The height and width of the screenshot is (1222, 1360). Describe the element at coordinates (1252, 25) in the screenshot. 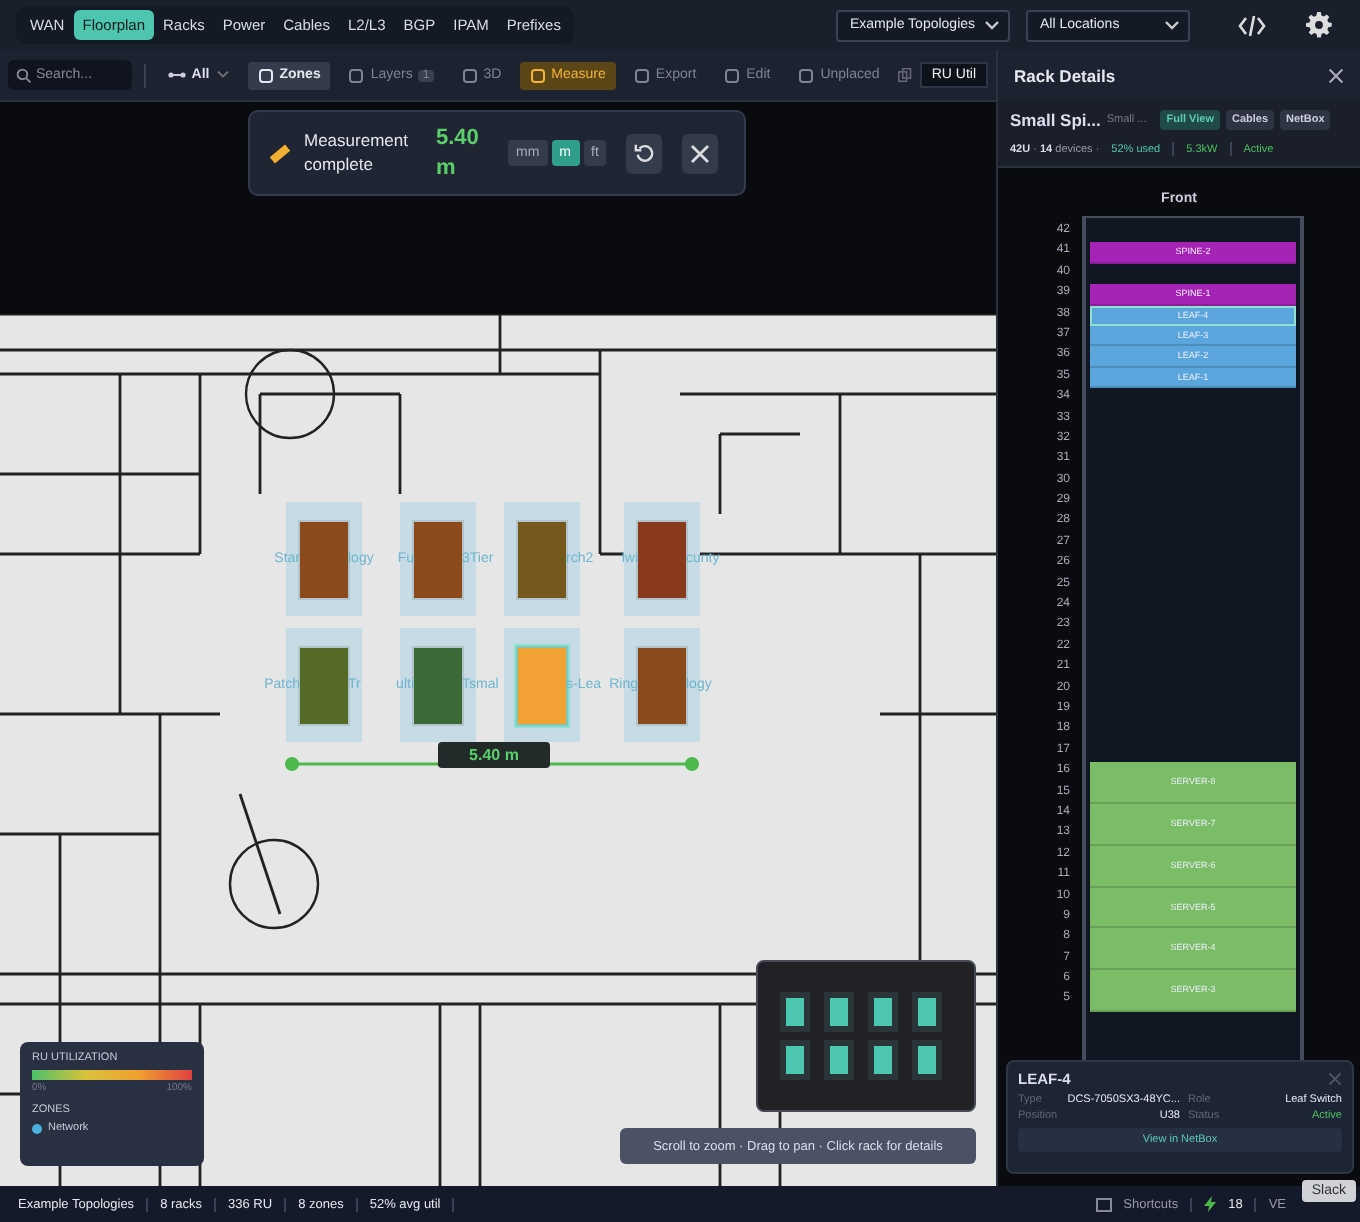

I see `code-icon` at that location.